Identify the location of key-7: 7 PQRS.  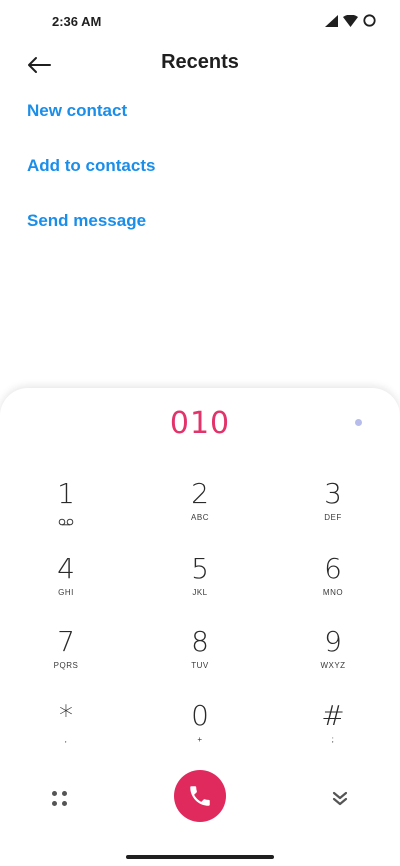
(66, 655).